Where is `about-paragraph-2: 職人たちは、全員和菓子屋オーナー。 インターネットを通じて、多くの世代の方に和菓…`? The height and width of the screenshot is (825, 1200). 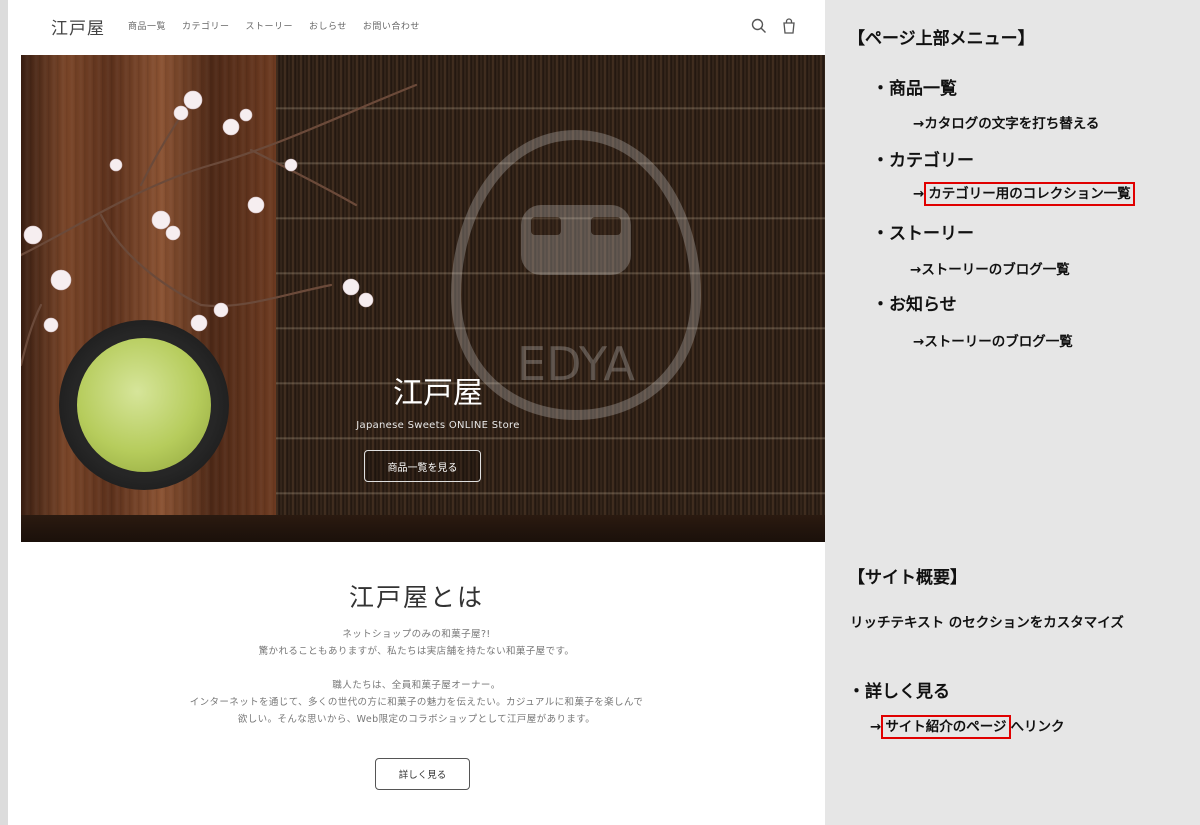 about-paragraph-2: 職人たちは、全員和菓子屋オーナー。 インターネットを通じて、多くの世代の方に和菓… is located at coordinates (416, 702).